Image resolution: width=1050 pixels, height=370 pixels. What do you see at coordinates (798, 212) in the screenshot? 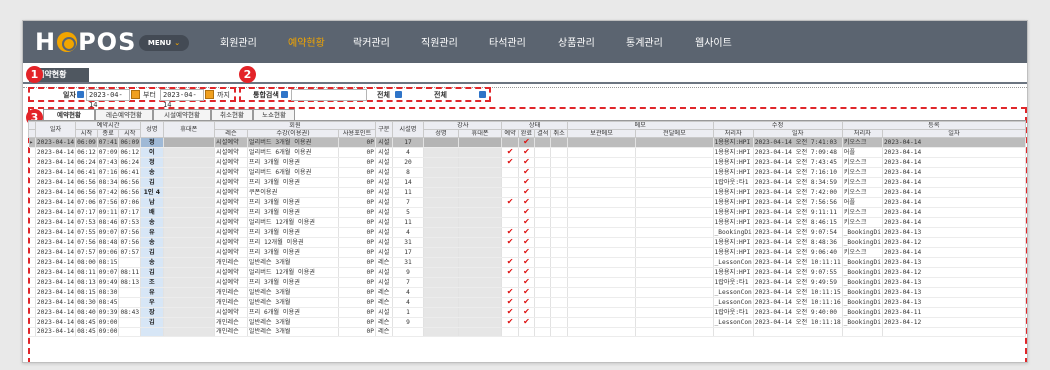
I see `cell-modified-date: 2023-04-14 오전 9:11:11` at bounding box center [798, 212].